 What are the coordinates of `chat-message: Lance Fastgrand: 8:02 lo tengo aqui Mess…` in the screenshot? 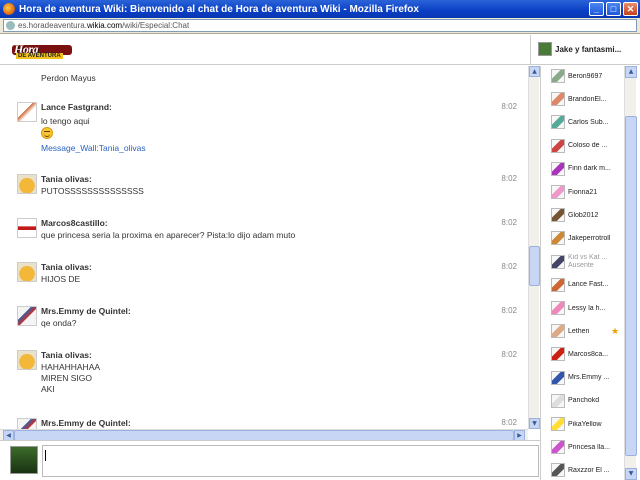 It's located at (262, 130).